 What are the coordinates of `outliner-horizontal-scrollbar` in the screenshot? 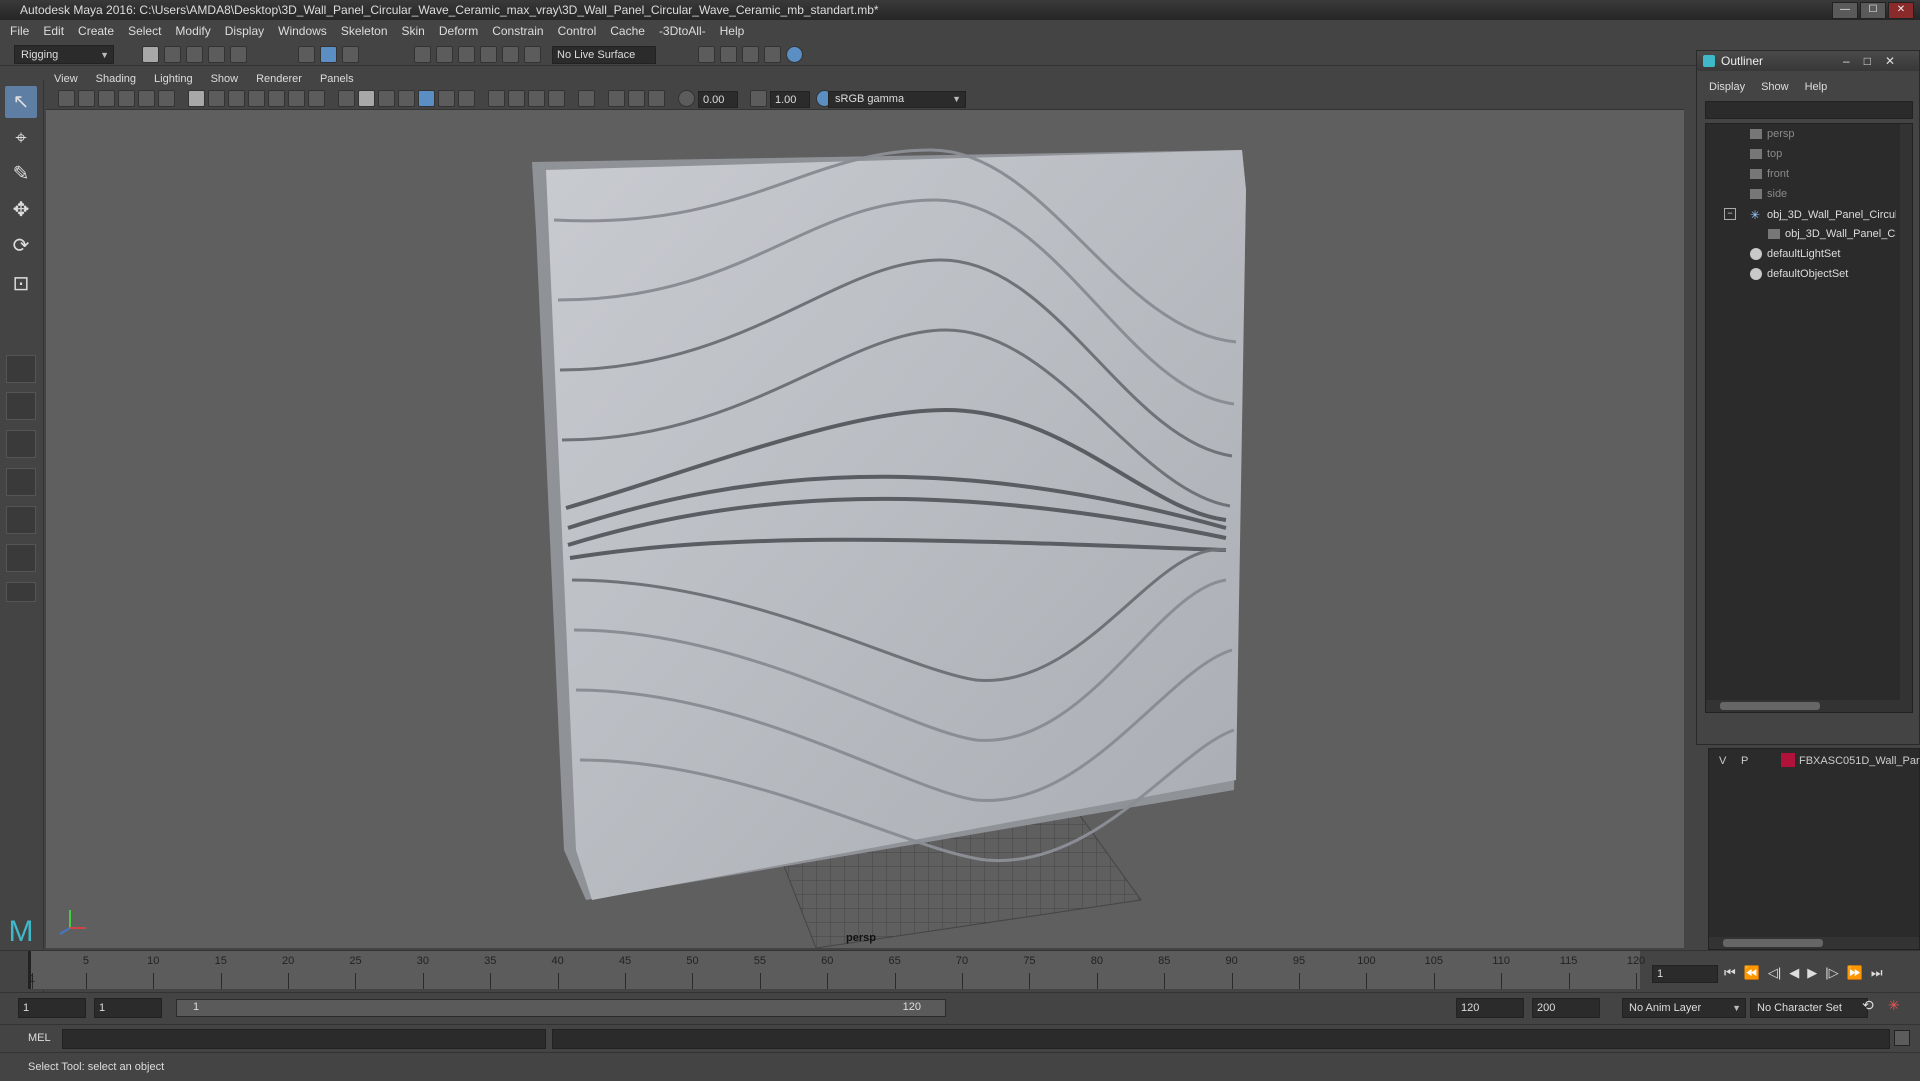 It's located at (1809, 706).